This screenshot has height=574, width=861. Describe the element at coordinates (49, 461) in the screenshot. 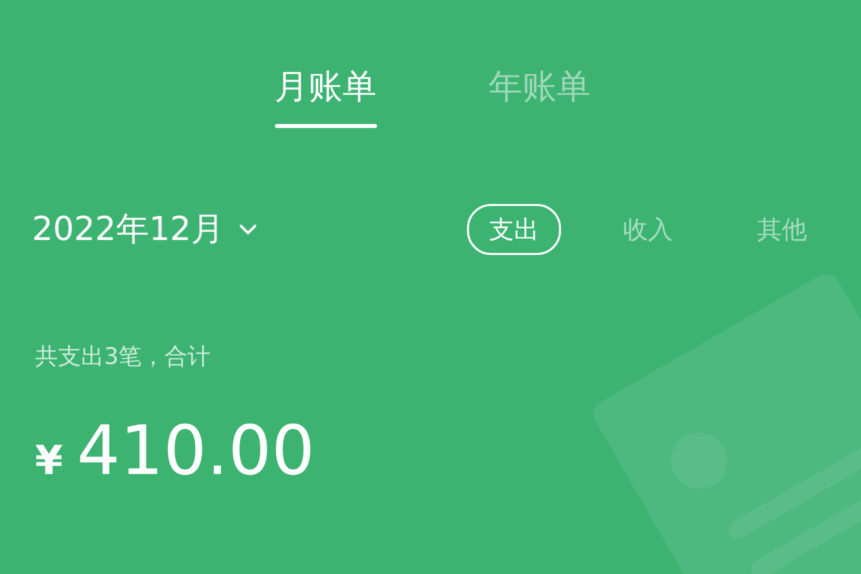

I see `currency-symbol: ¥` at that location.